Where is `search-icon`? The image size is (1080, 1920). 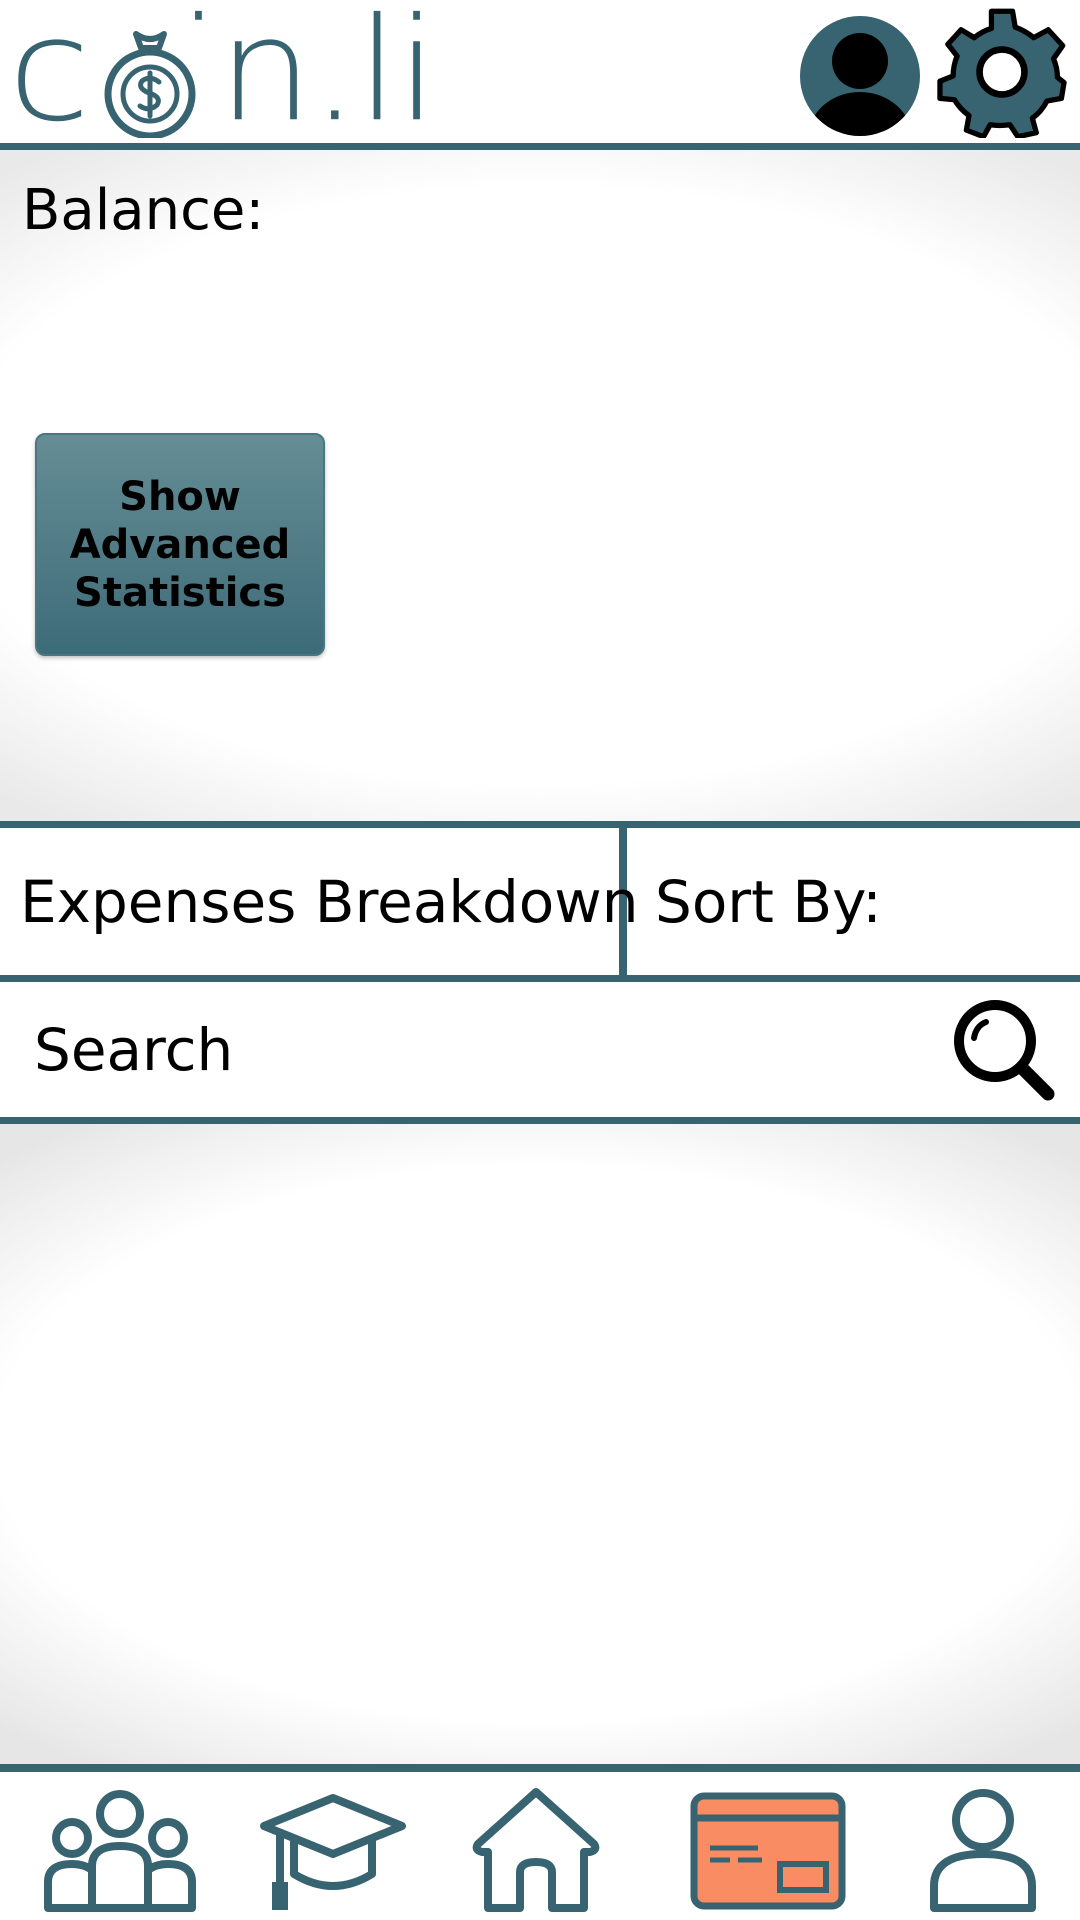
search-icon is located at coordinates (1005, 1051).